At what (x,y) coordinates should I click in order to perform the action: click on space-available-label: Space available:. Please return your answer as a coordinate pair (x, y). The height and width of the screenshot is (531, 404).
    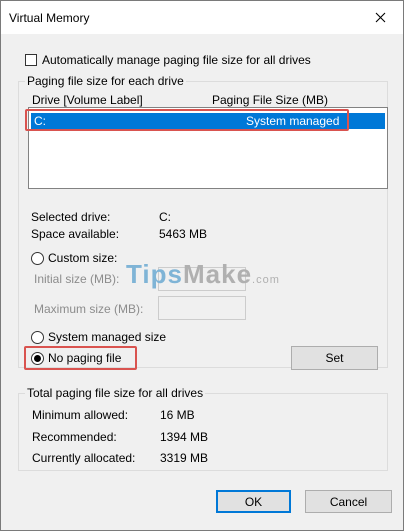
    Looking at the image, I should click on (75, 234).